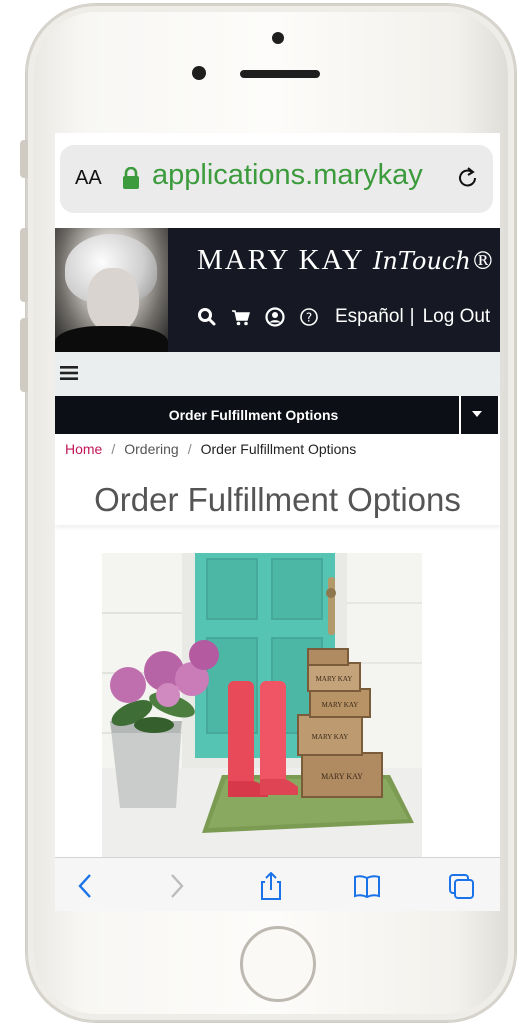  Describe the element at coordinates (277, 500) in the screenshot. I see `page-title: Order Fulfillment Options` at that location.